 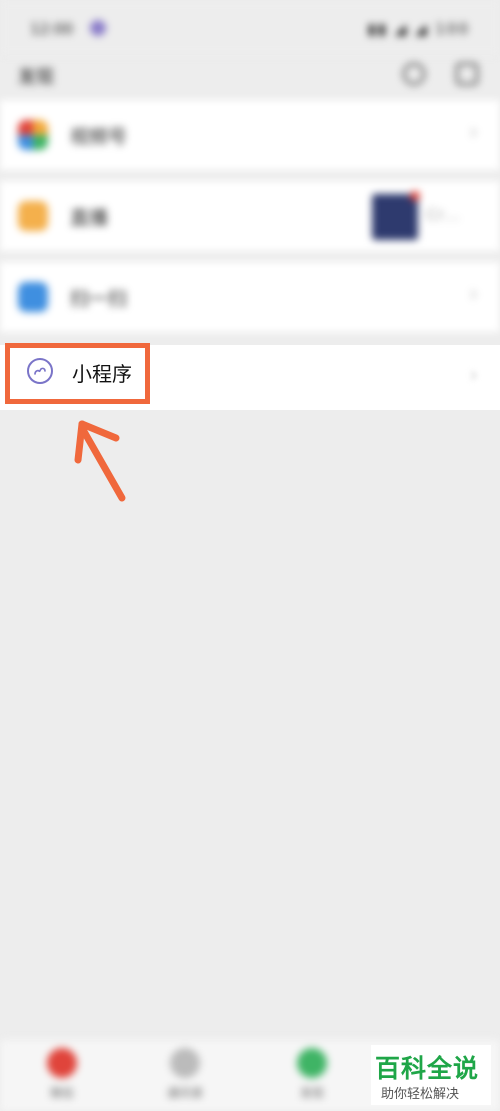 I want to click on scan-icon, so click(x=33, y=297).